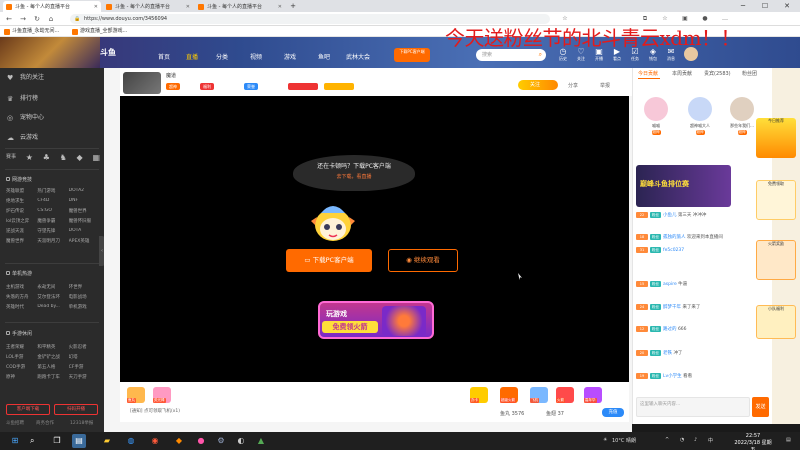  What do you see at coordinates (765, 6) in the screenshot?
I see `maximize-icon: ☐` at bounding box center [765, 6].